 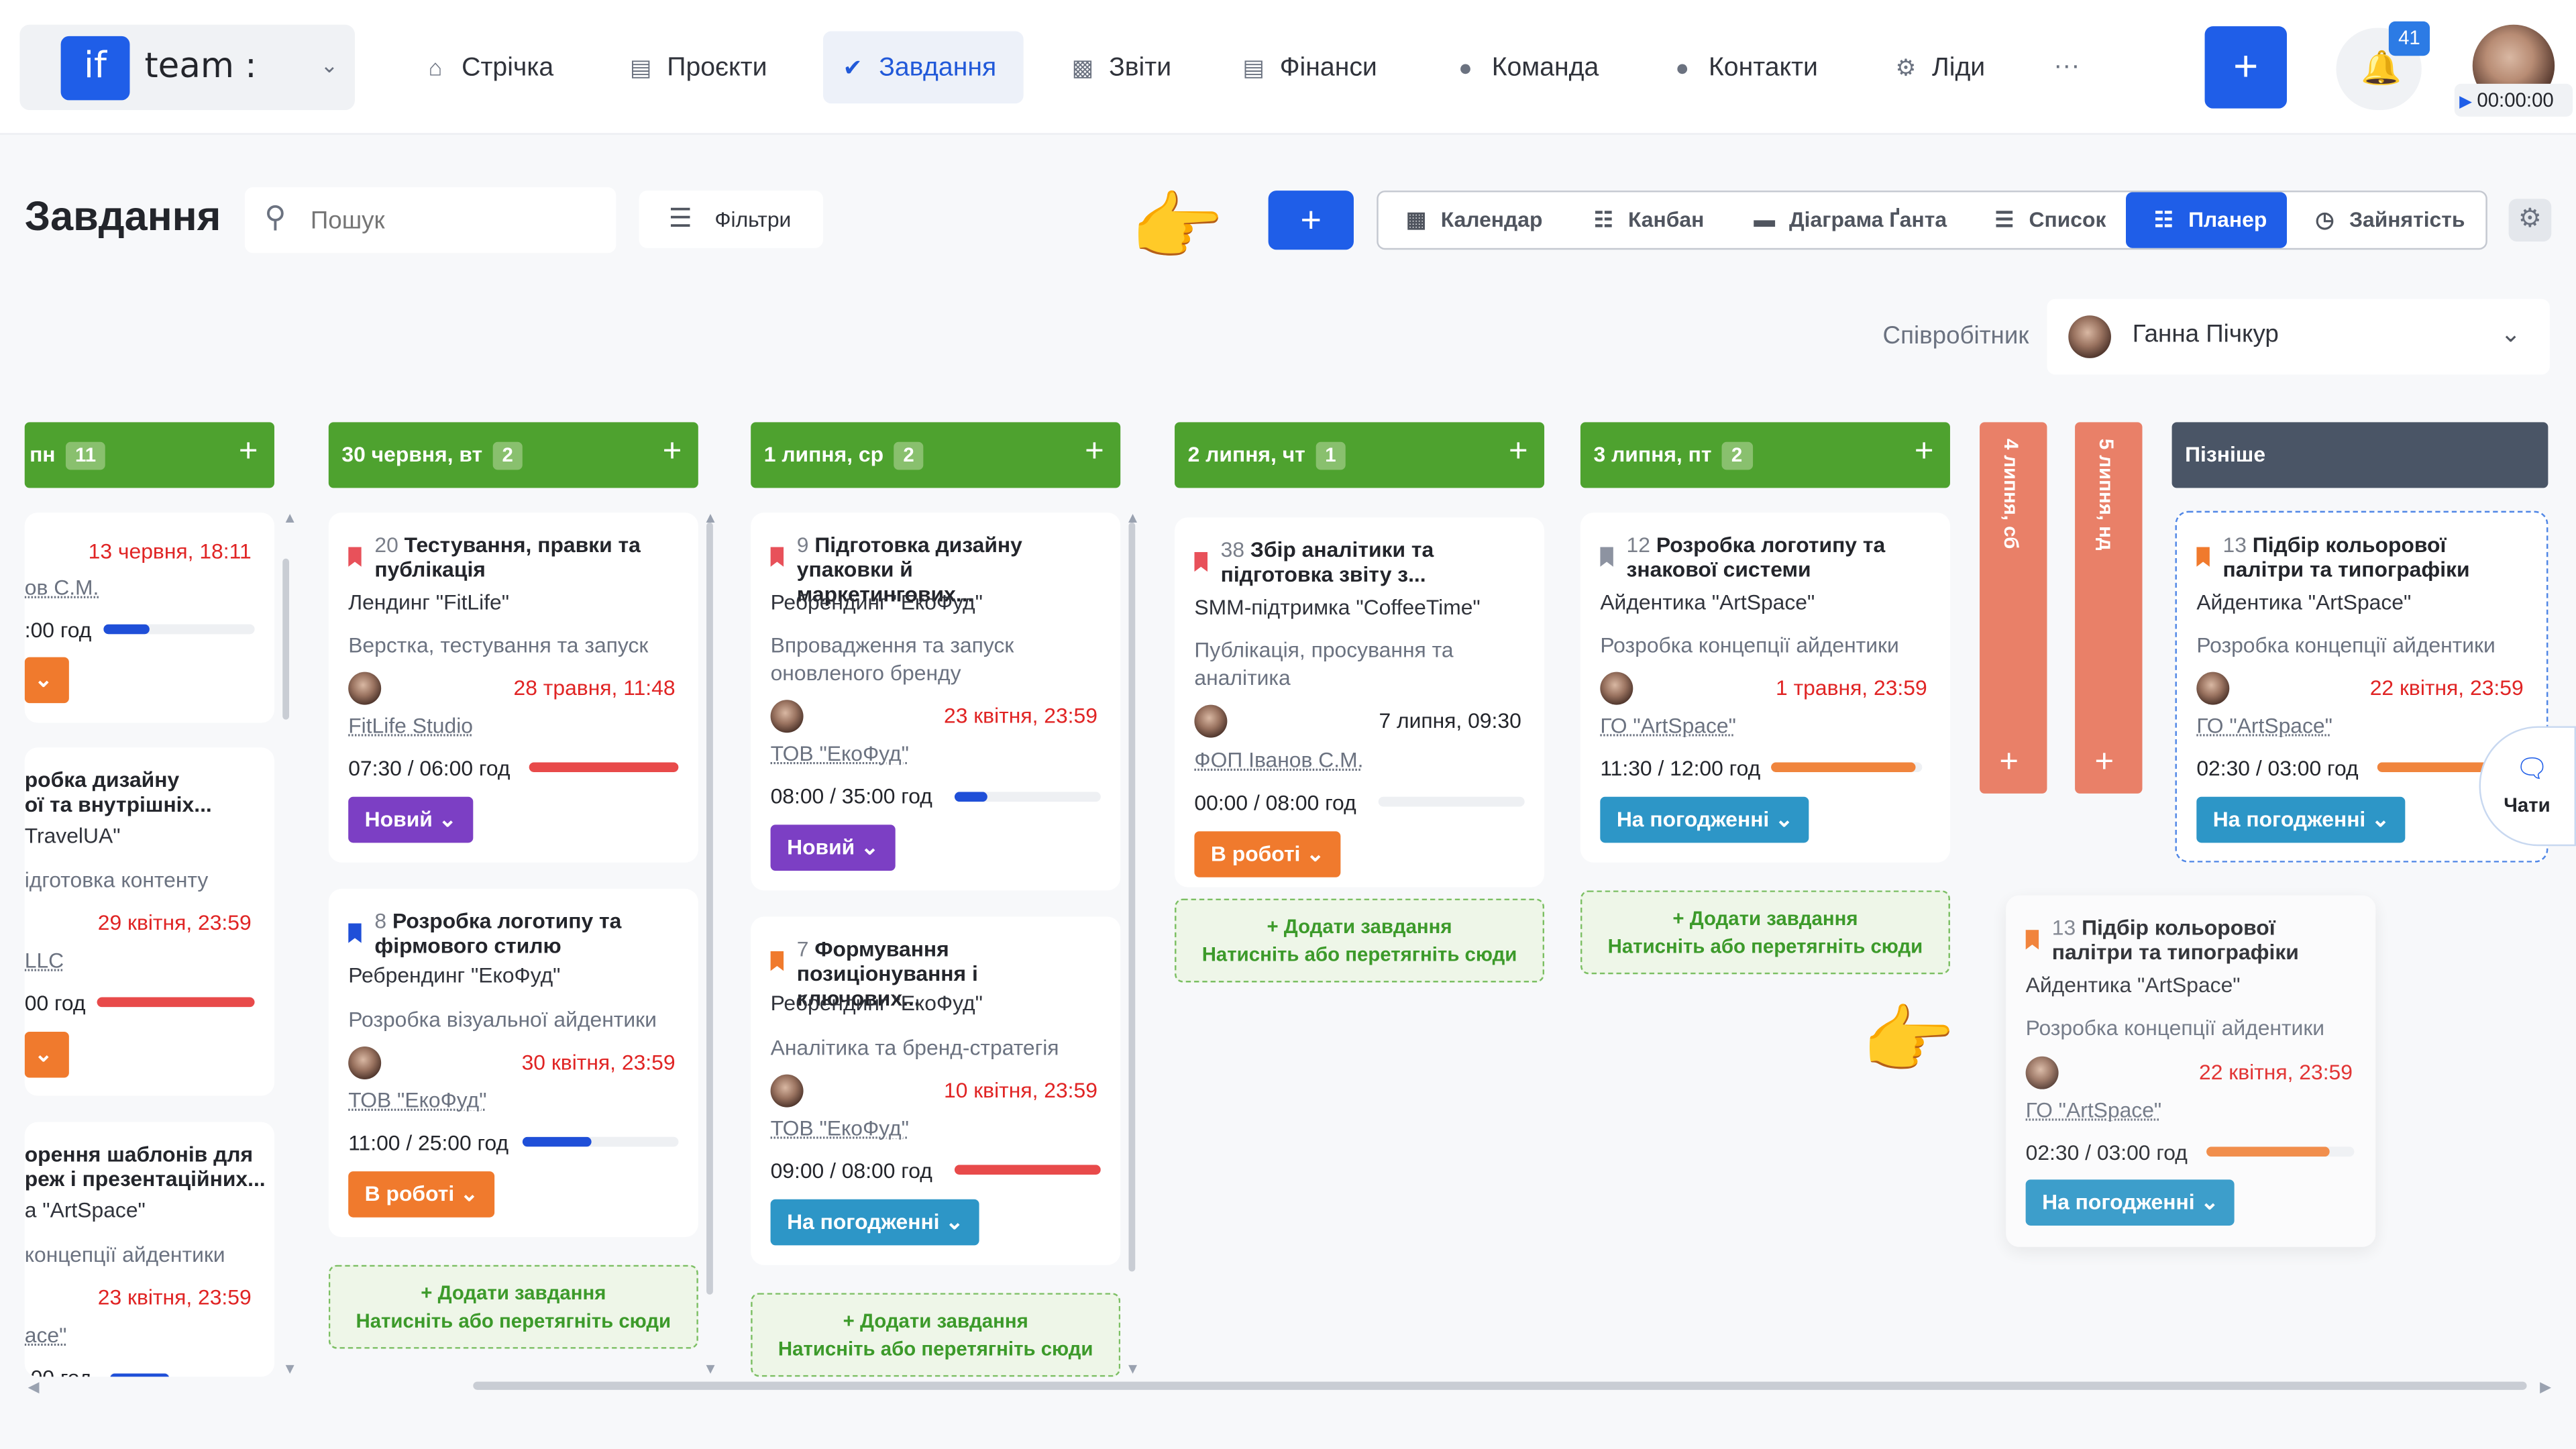 I want to click on nav-more-button: ···, so click(x=2066, y=68).